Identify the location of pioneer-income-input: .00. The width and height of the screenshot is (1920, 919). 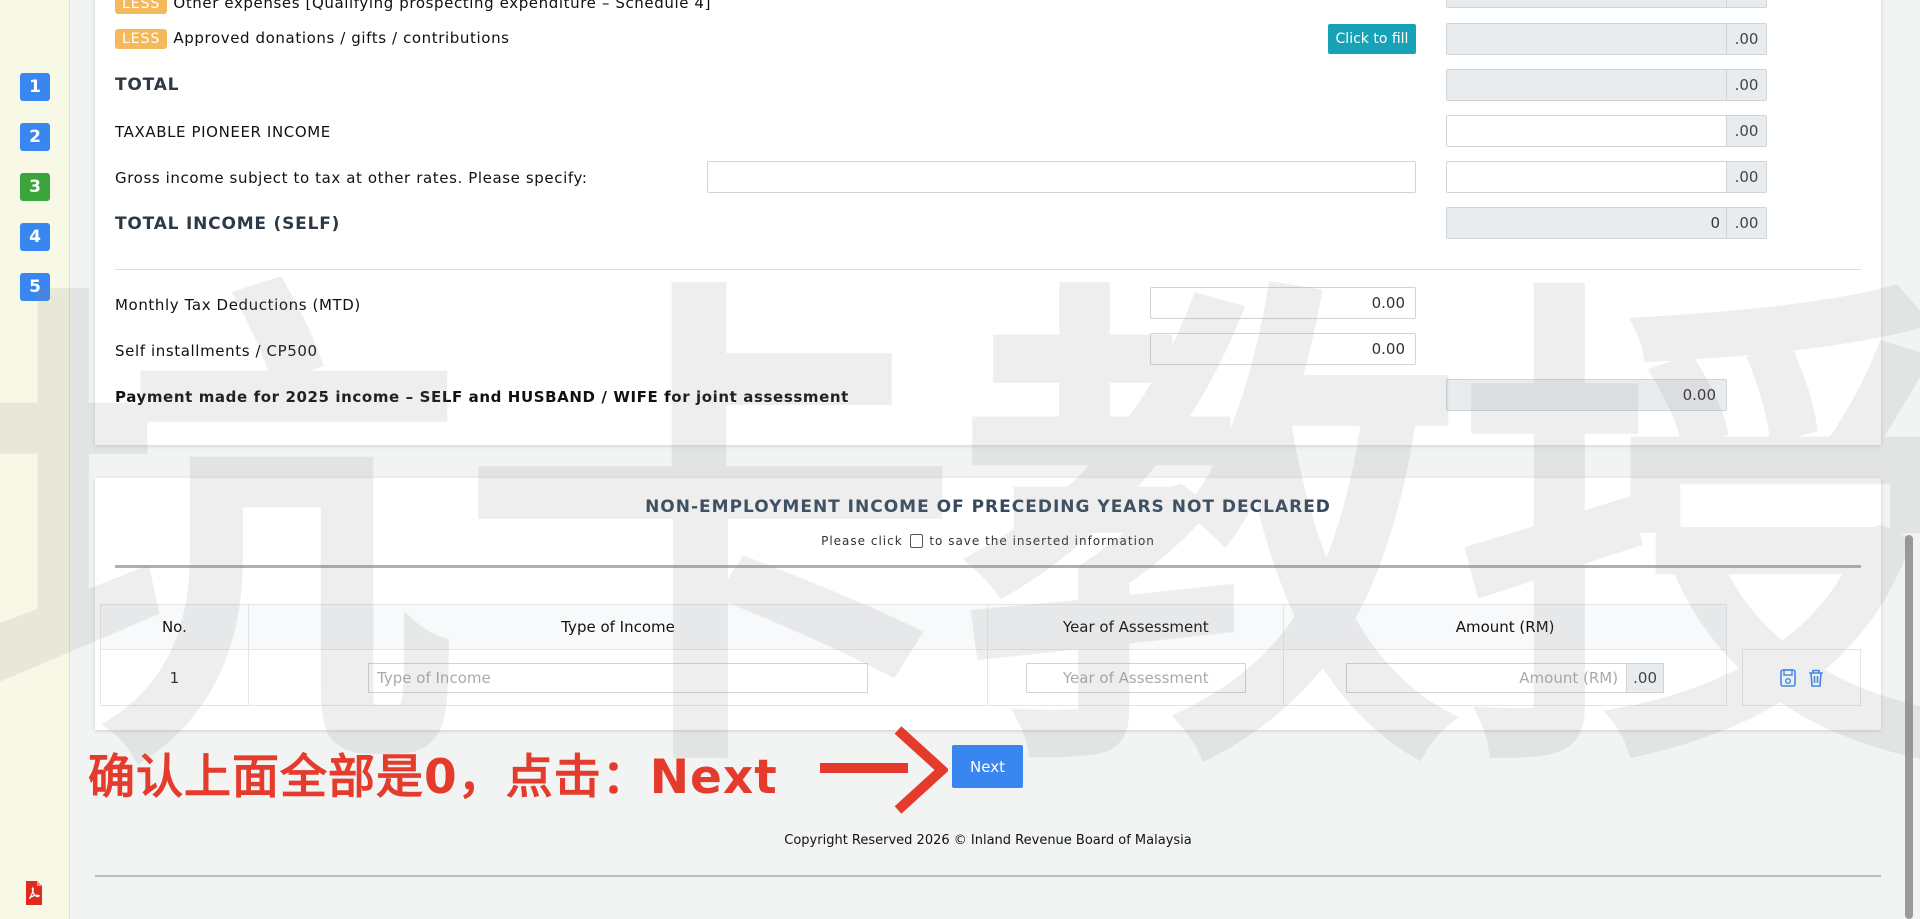
(1606, 131).